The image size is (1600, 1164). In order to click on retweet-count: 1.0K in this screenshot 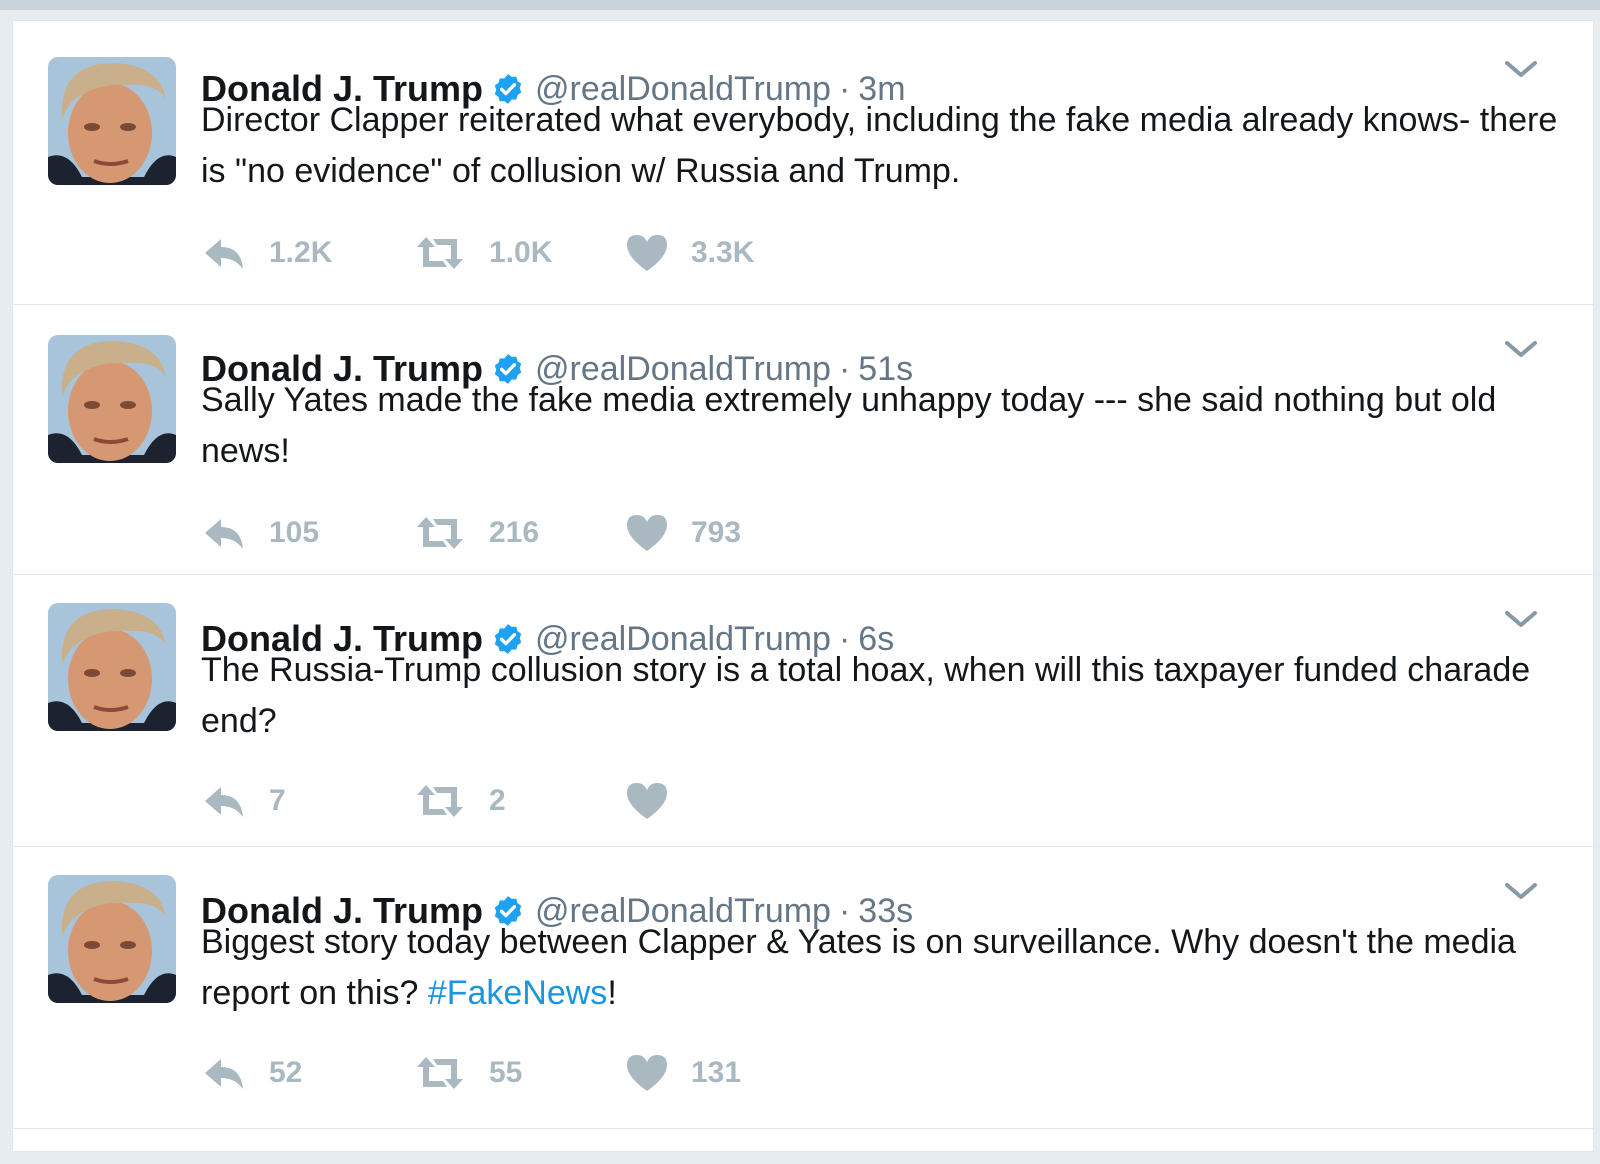, I will do `click(521, 252)`.